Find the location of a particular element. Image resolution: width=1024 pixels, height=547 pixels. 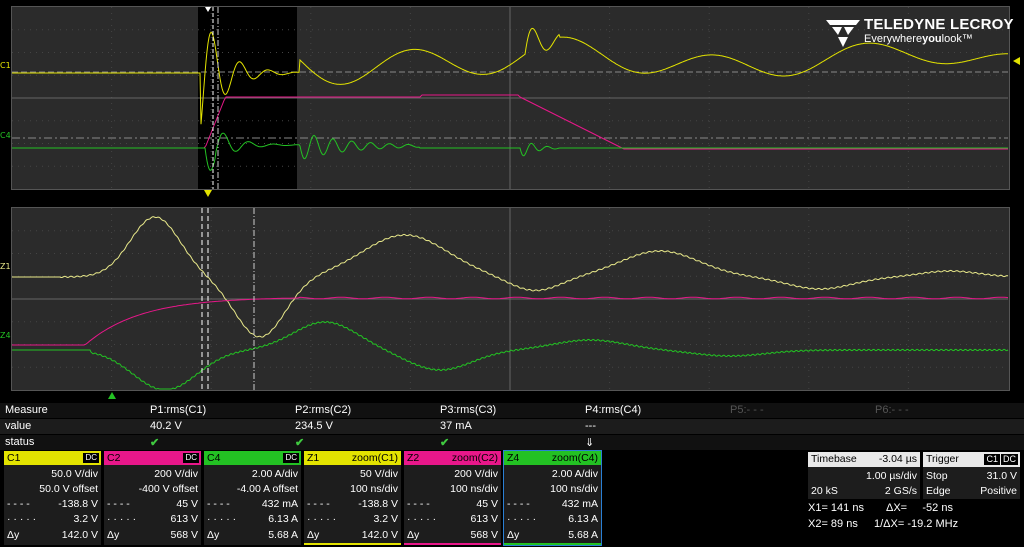

p2-status-check-icon: ✔ is located at coordinates (300, 443).